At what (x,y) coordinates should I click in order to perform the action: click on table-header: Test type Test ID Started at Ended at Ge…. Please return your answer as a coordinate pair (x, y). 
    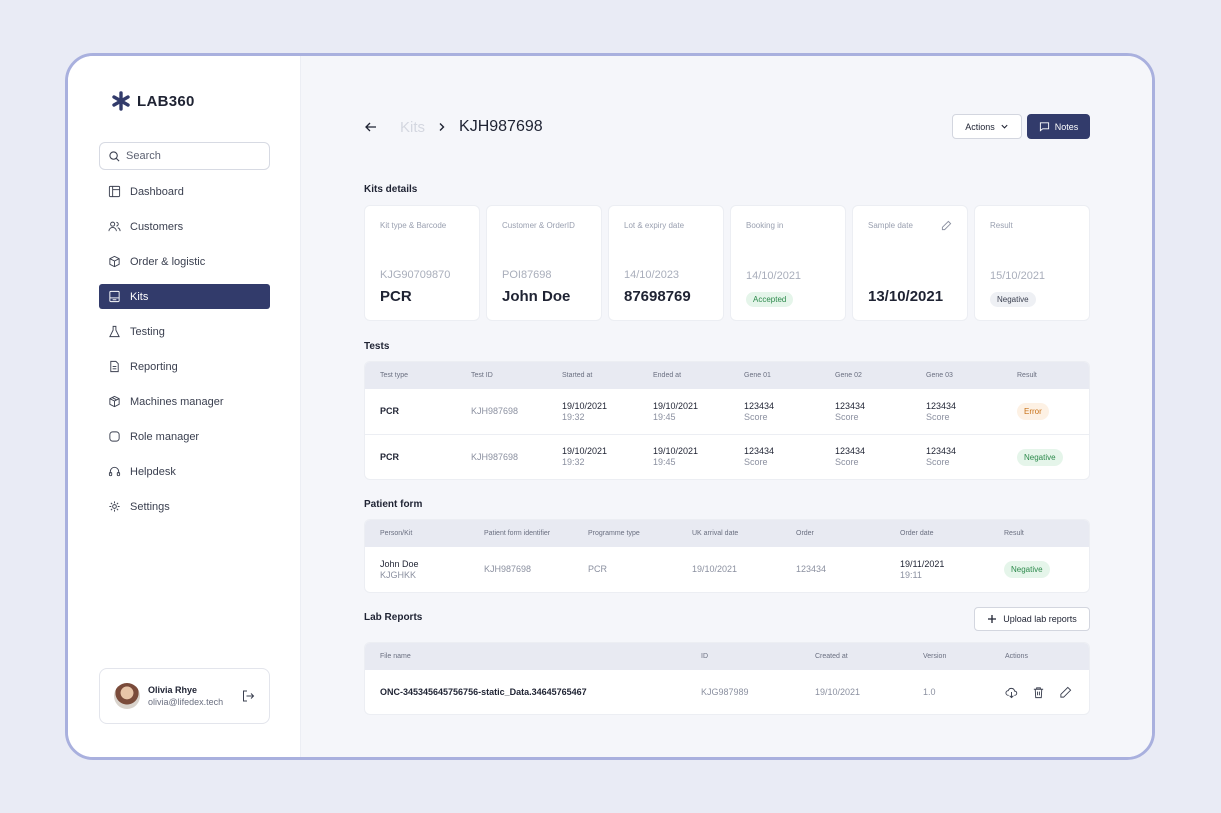
    Looking at the image, I should click on (727, 375).